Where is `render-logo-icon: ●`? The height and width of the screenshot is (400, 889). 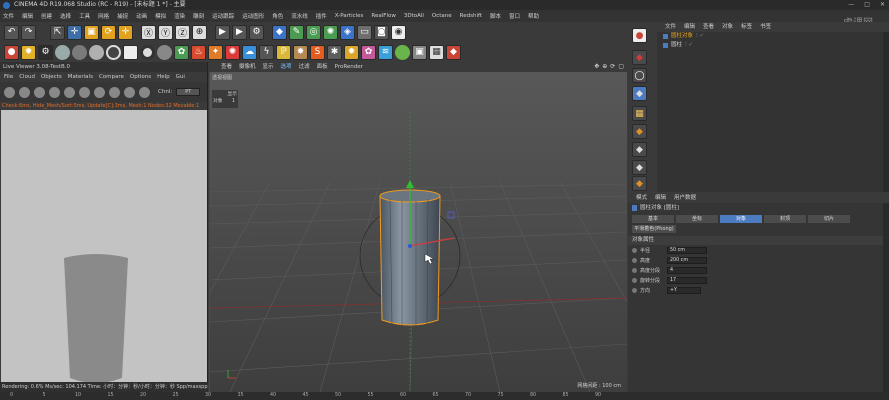
render-logo-icon: ● is located at coordinates (639, 35).